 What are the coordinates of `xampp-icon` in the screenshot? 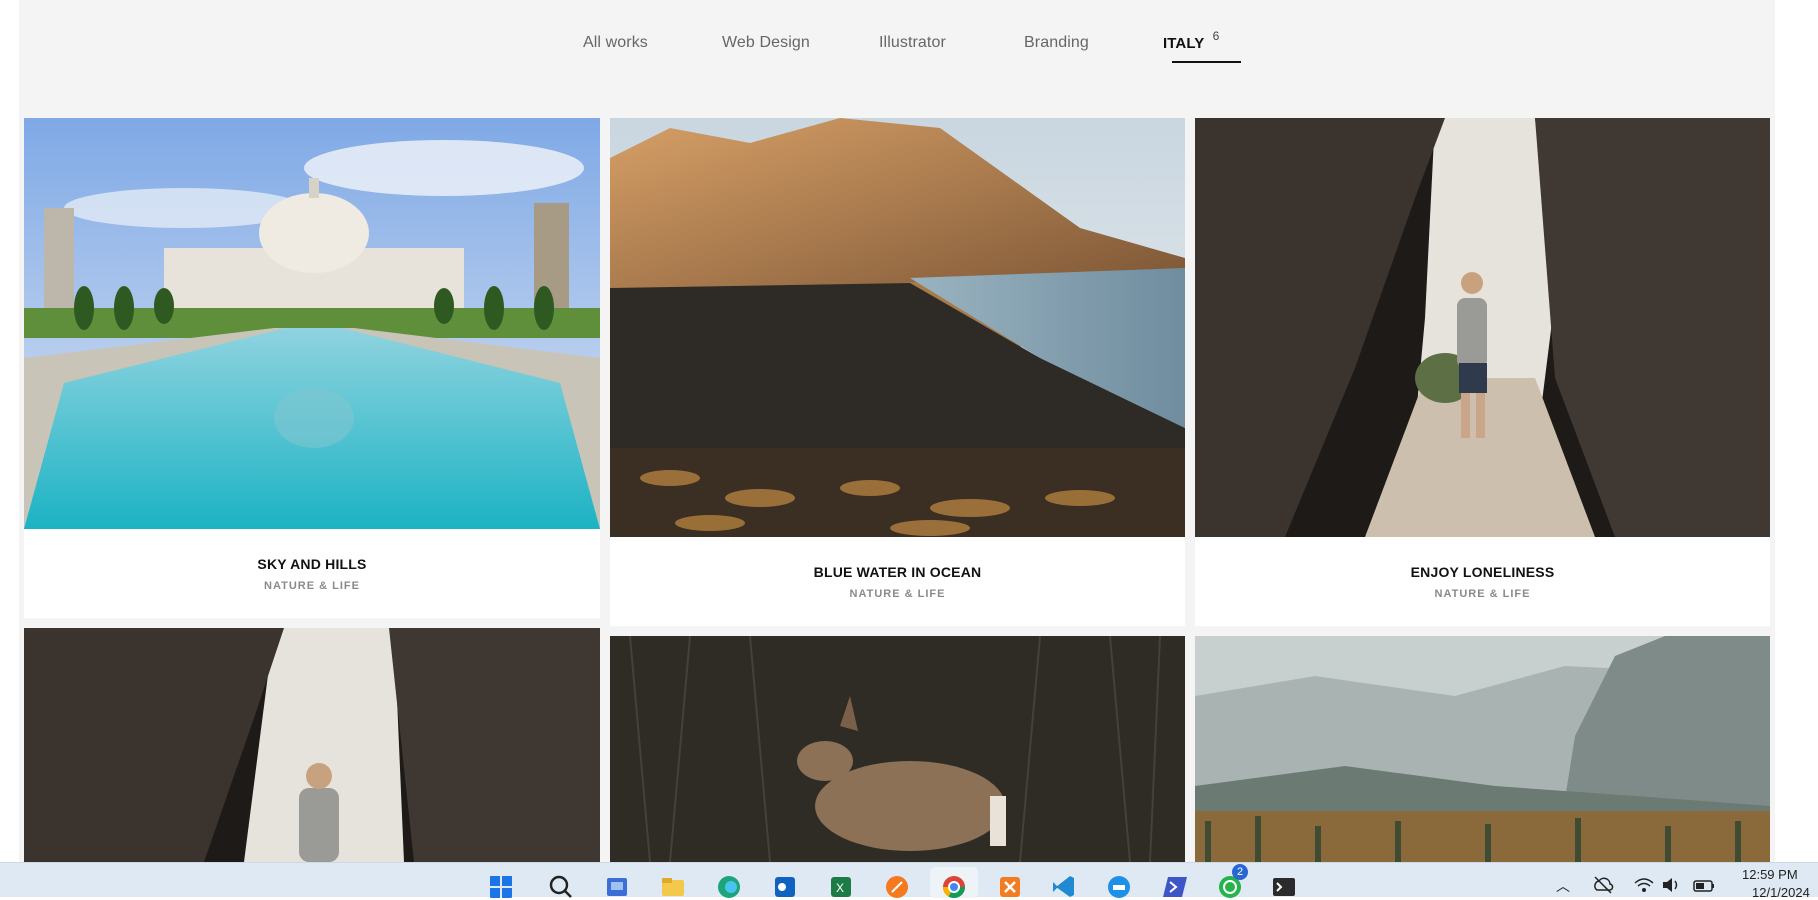 It's located at (1010, 885).